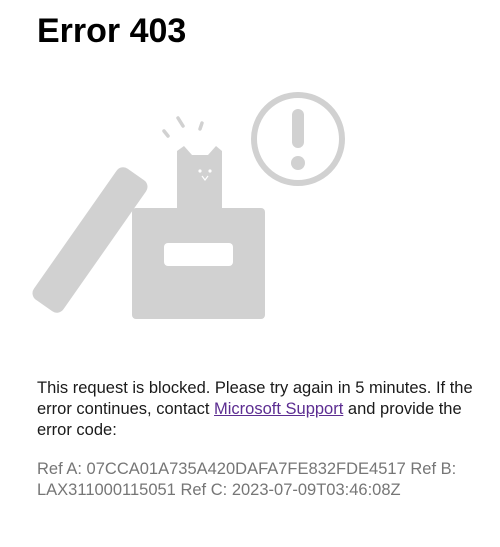 This screenshot has width=500, height=547. I want to click on cat-head-shape, so click(199, 178).